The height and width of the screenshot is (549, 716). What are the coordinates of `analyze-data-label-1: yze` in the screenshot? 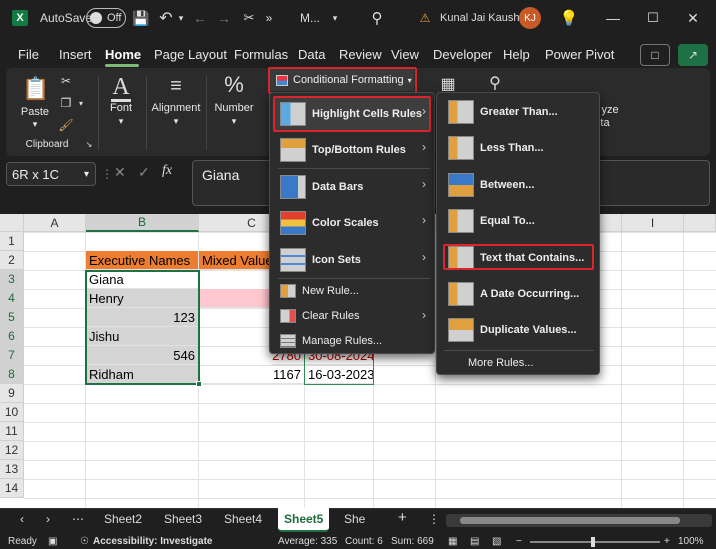 It's located at (610, 110).